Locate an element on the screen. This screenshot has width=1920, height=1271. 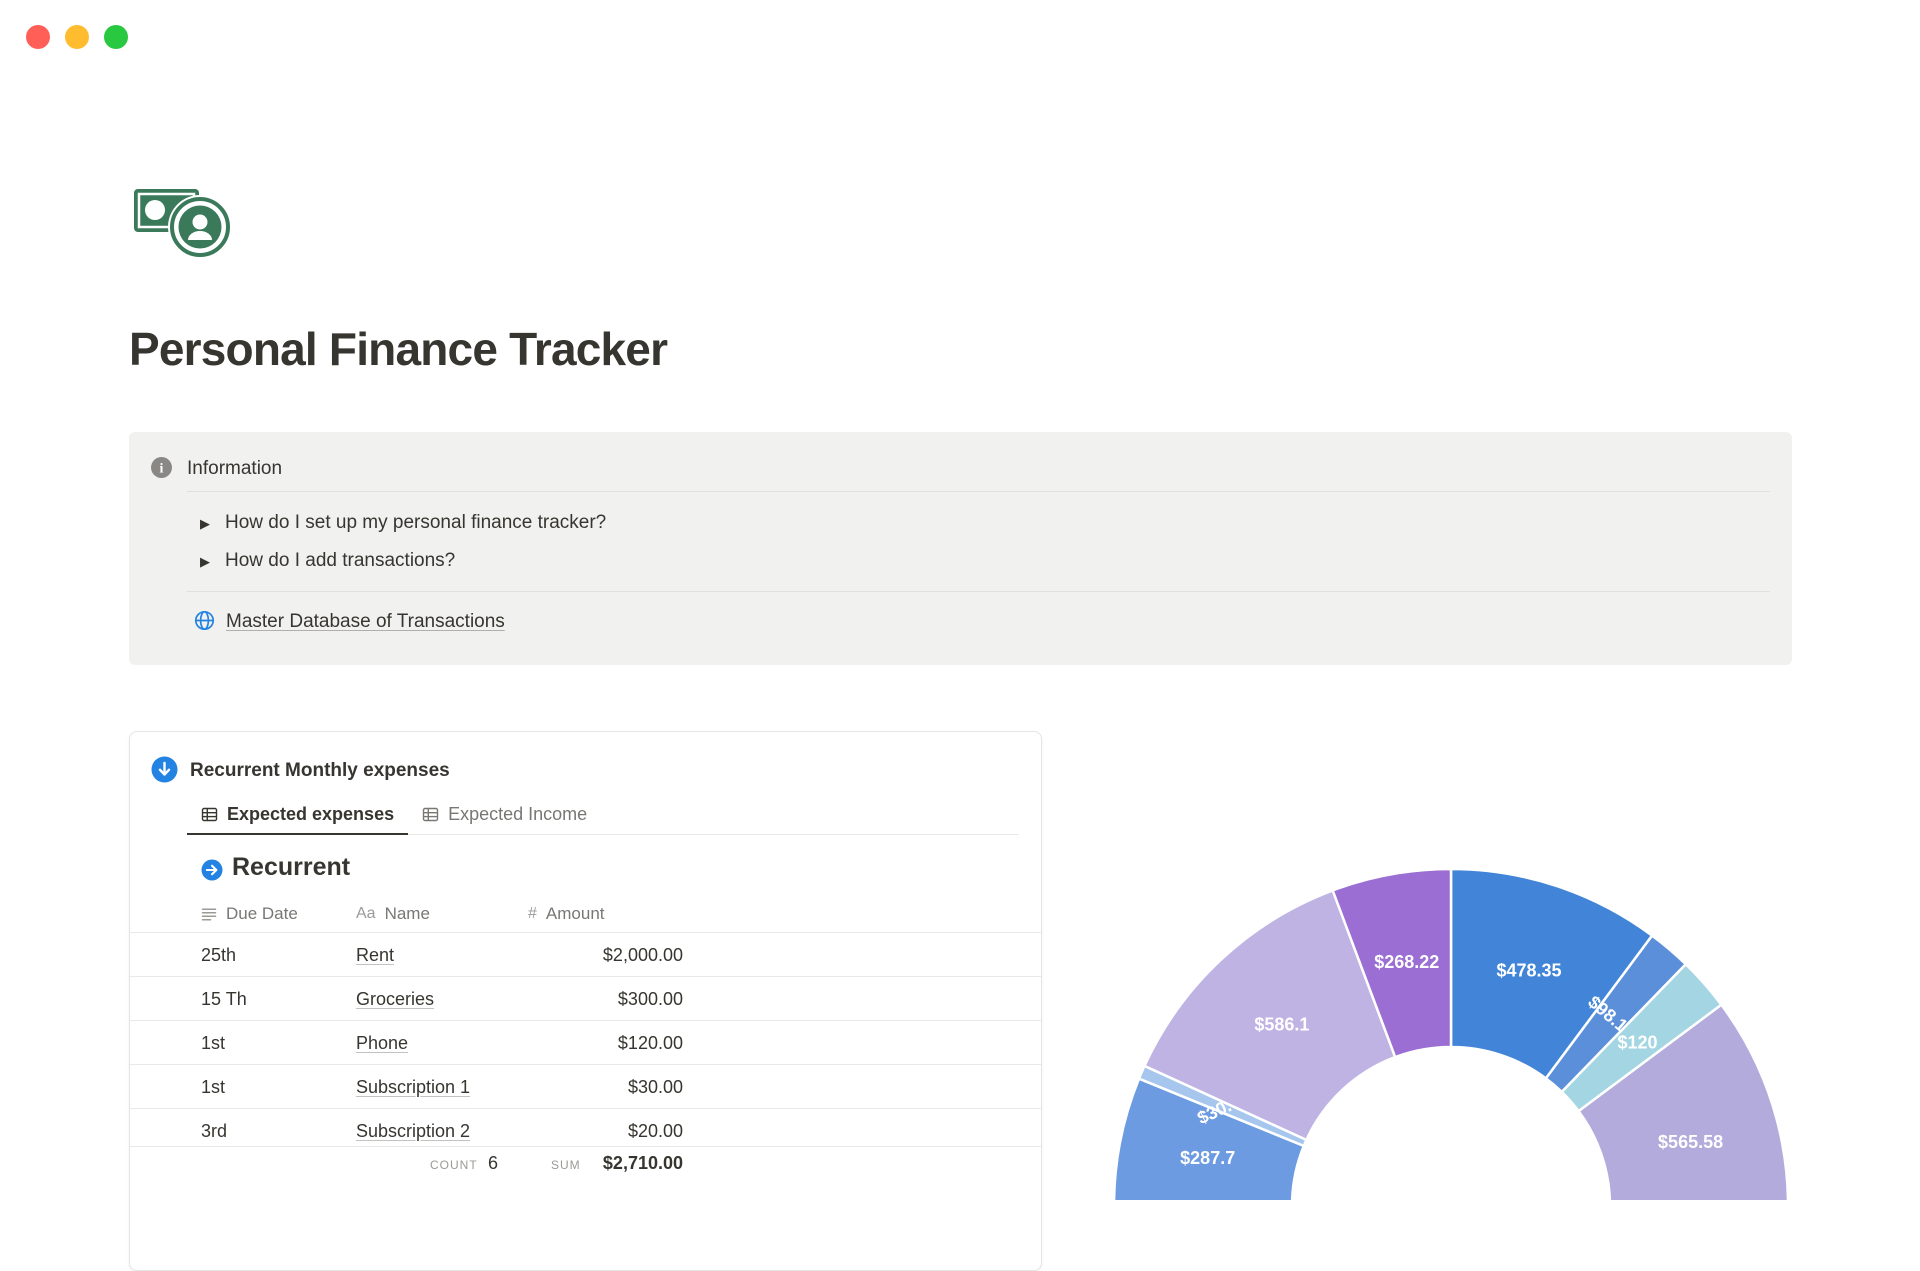
due-date-cell: 3rd is located at coordinates (214, 1131).